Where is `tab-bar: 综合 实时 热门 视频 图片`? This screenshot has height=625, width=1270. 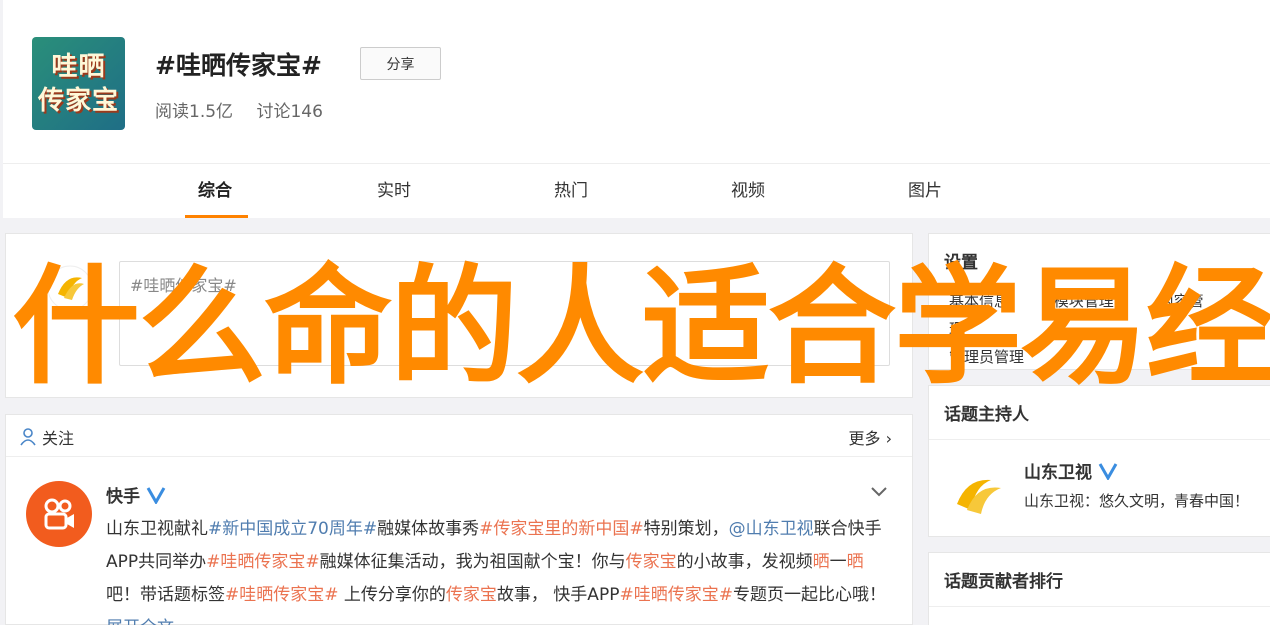 tab-bar: 综合 实时 热门 视频 图片 is located at coordinates (636, 191).